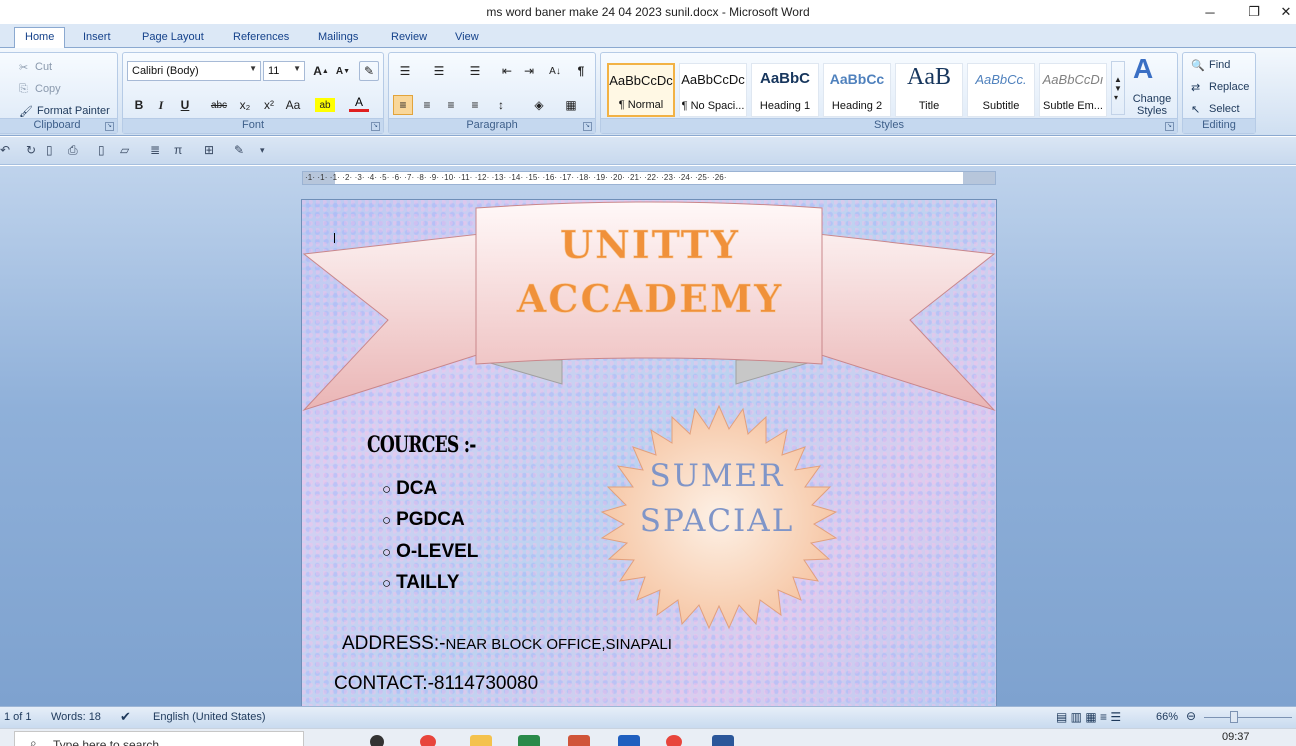  I want to click on copy-button: Copy, so click(48, 89).